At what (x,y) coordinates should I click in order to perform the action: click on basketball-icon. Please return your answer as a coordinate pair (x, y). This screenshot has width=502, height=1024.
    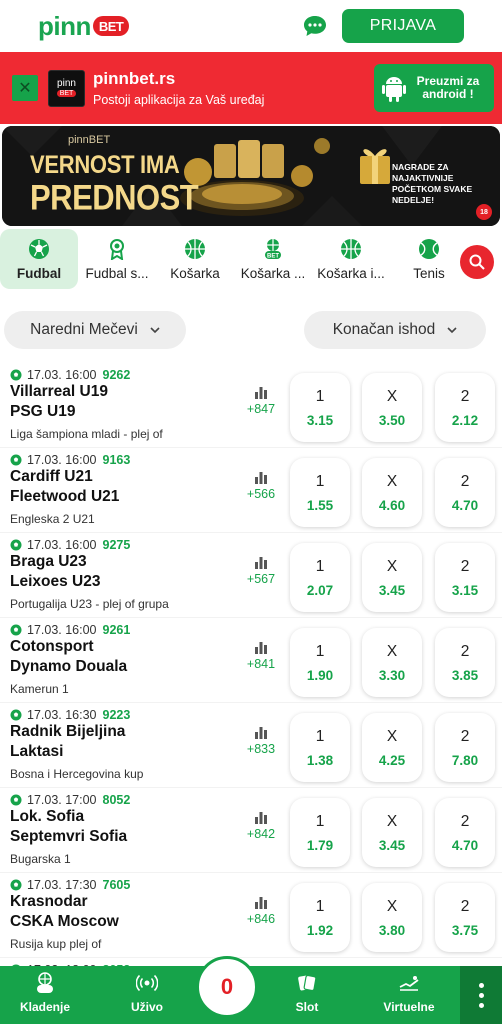
    Looking at the image, I should click on (195, 248).